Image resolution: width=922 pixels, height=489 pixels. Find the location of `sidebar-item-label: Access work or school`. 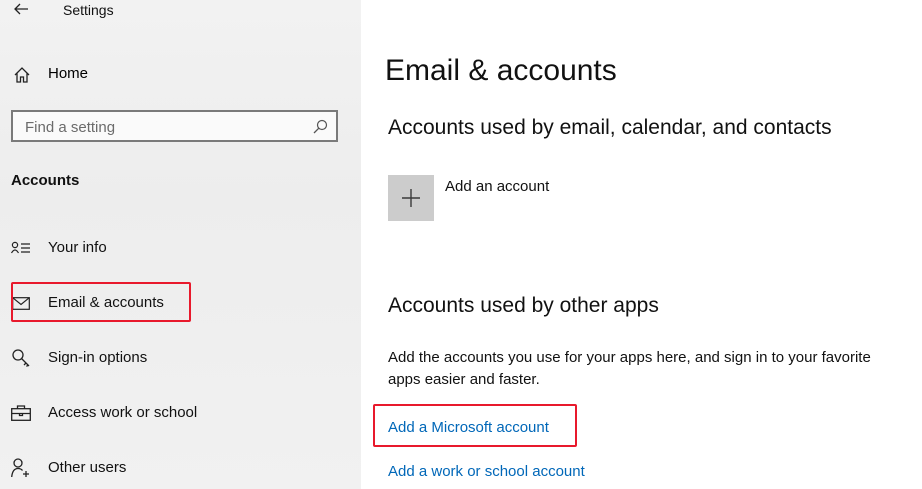

sidebar-item-label: Access work or school is located at coordinates (123, 412).